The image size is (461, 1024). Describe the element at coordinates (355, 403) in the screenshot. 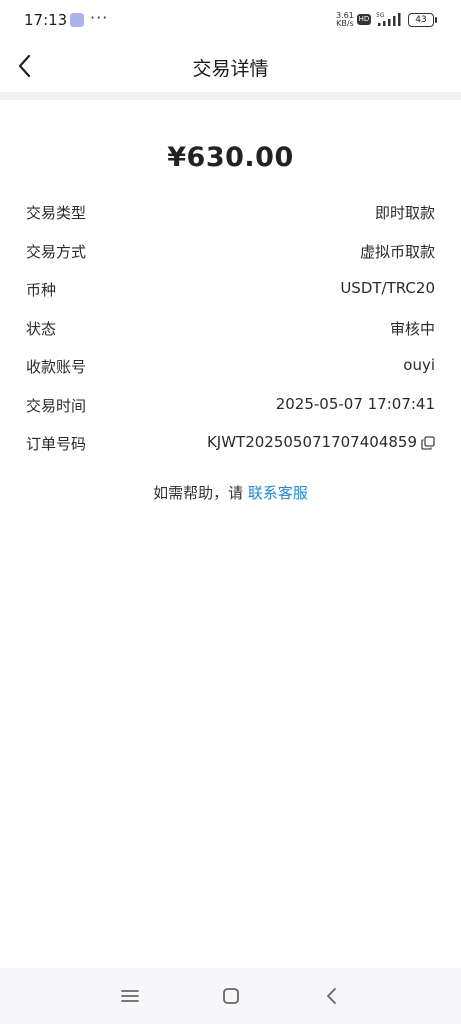

I see `detail-value: 2025-05-07 17:07:41` at that location.